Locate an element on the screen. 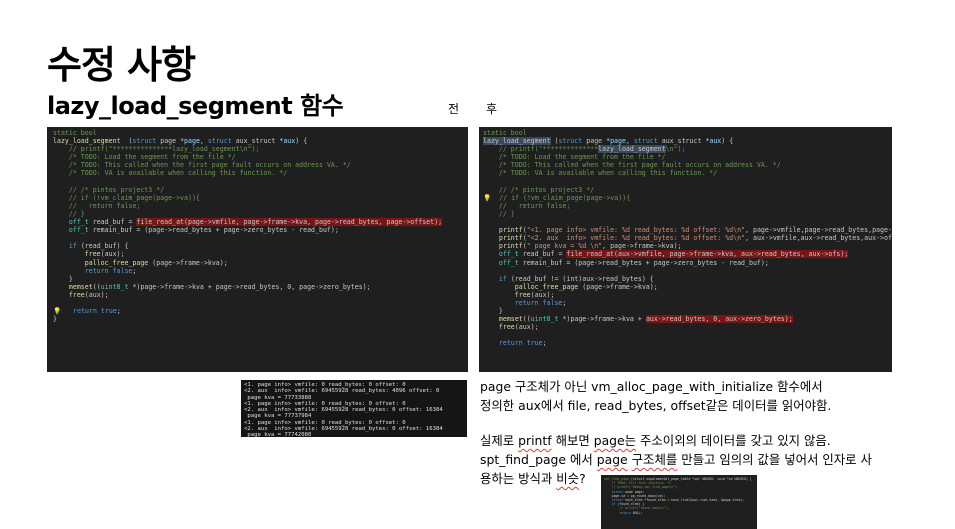 The image size is (955, 529). code-token: palloc_free_page is located at coordinates (116, 262).